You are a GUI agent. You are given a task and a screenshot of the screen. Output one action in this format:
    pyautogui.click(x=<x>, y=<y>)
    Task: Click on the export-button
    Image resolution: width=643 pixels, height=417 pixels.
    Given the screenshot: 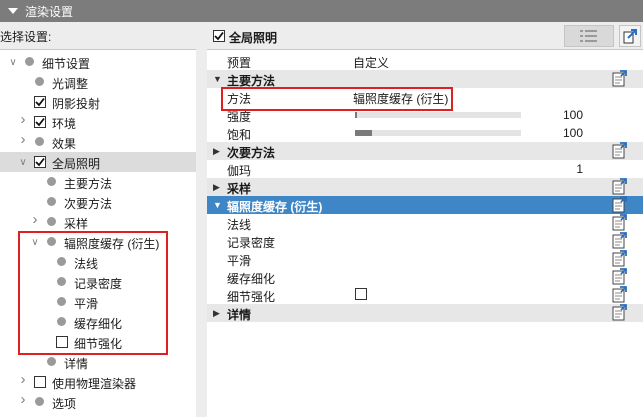 What is the action you would take?
    pyautogui.click(x=630, y=36)
    